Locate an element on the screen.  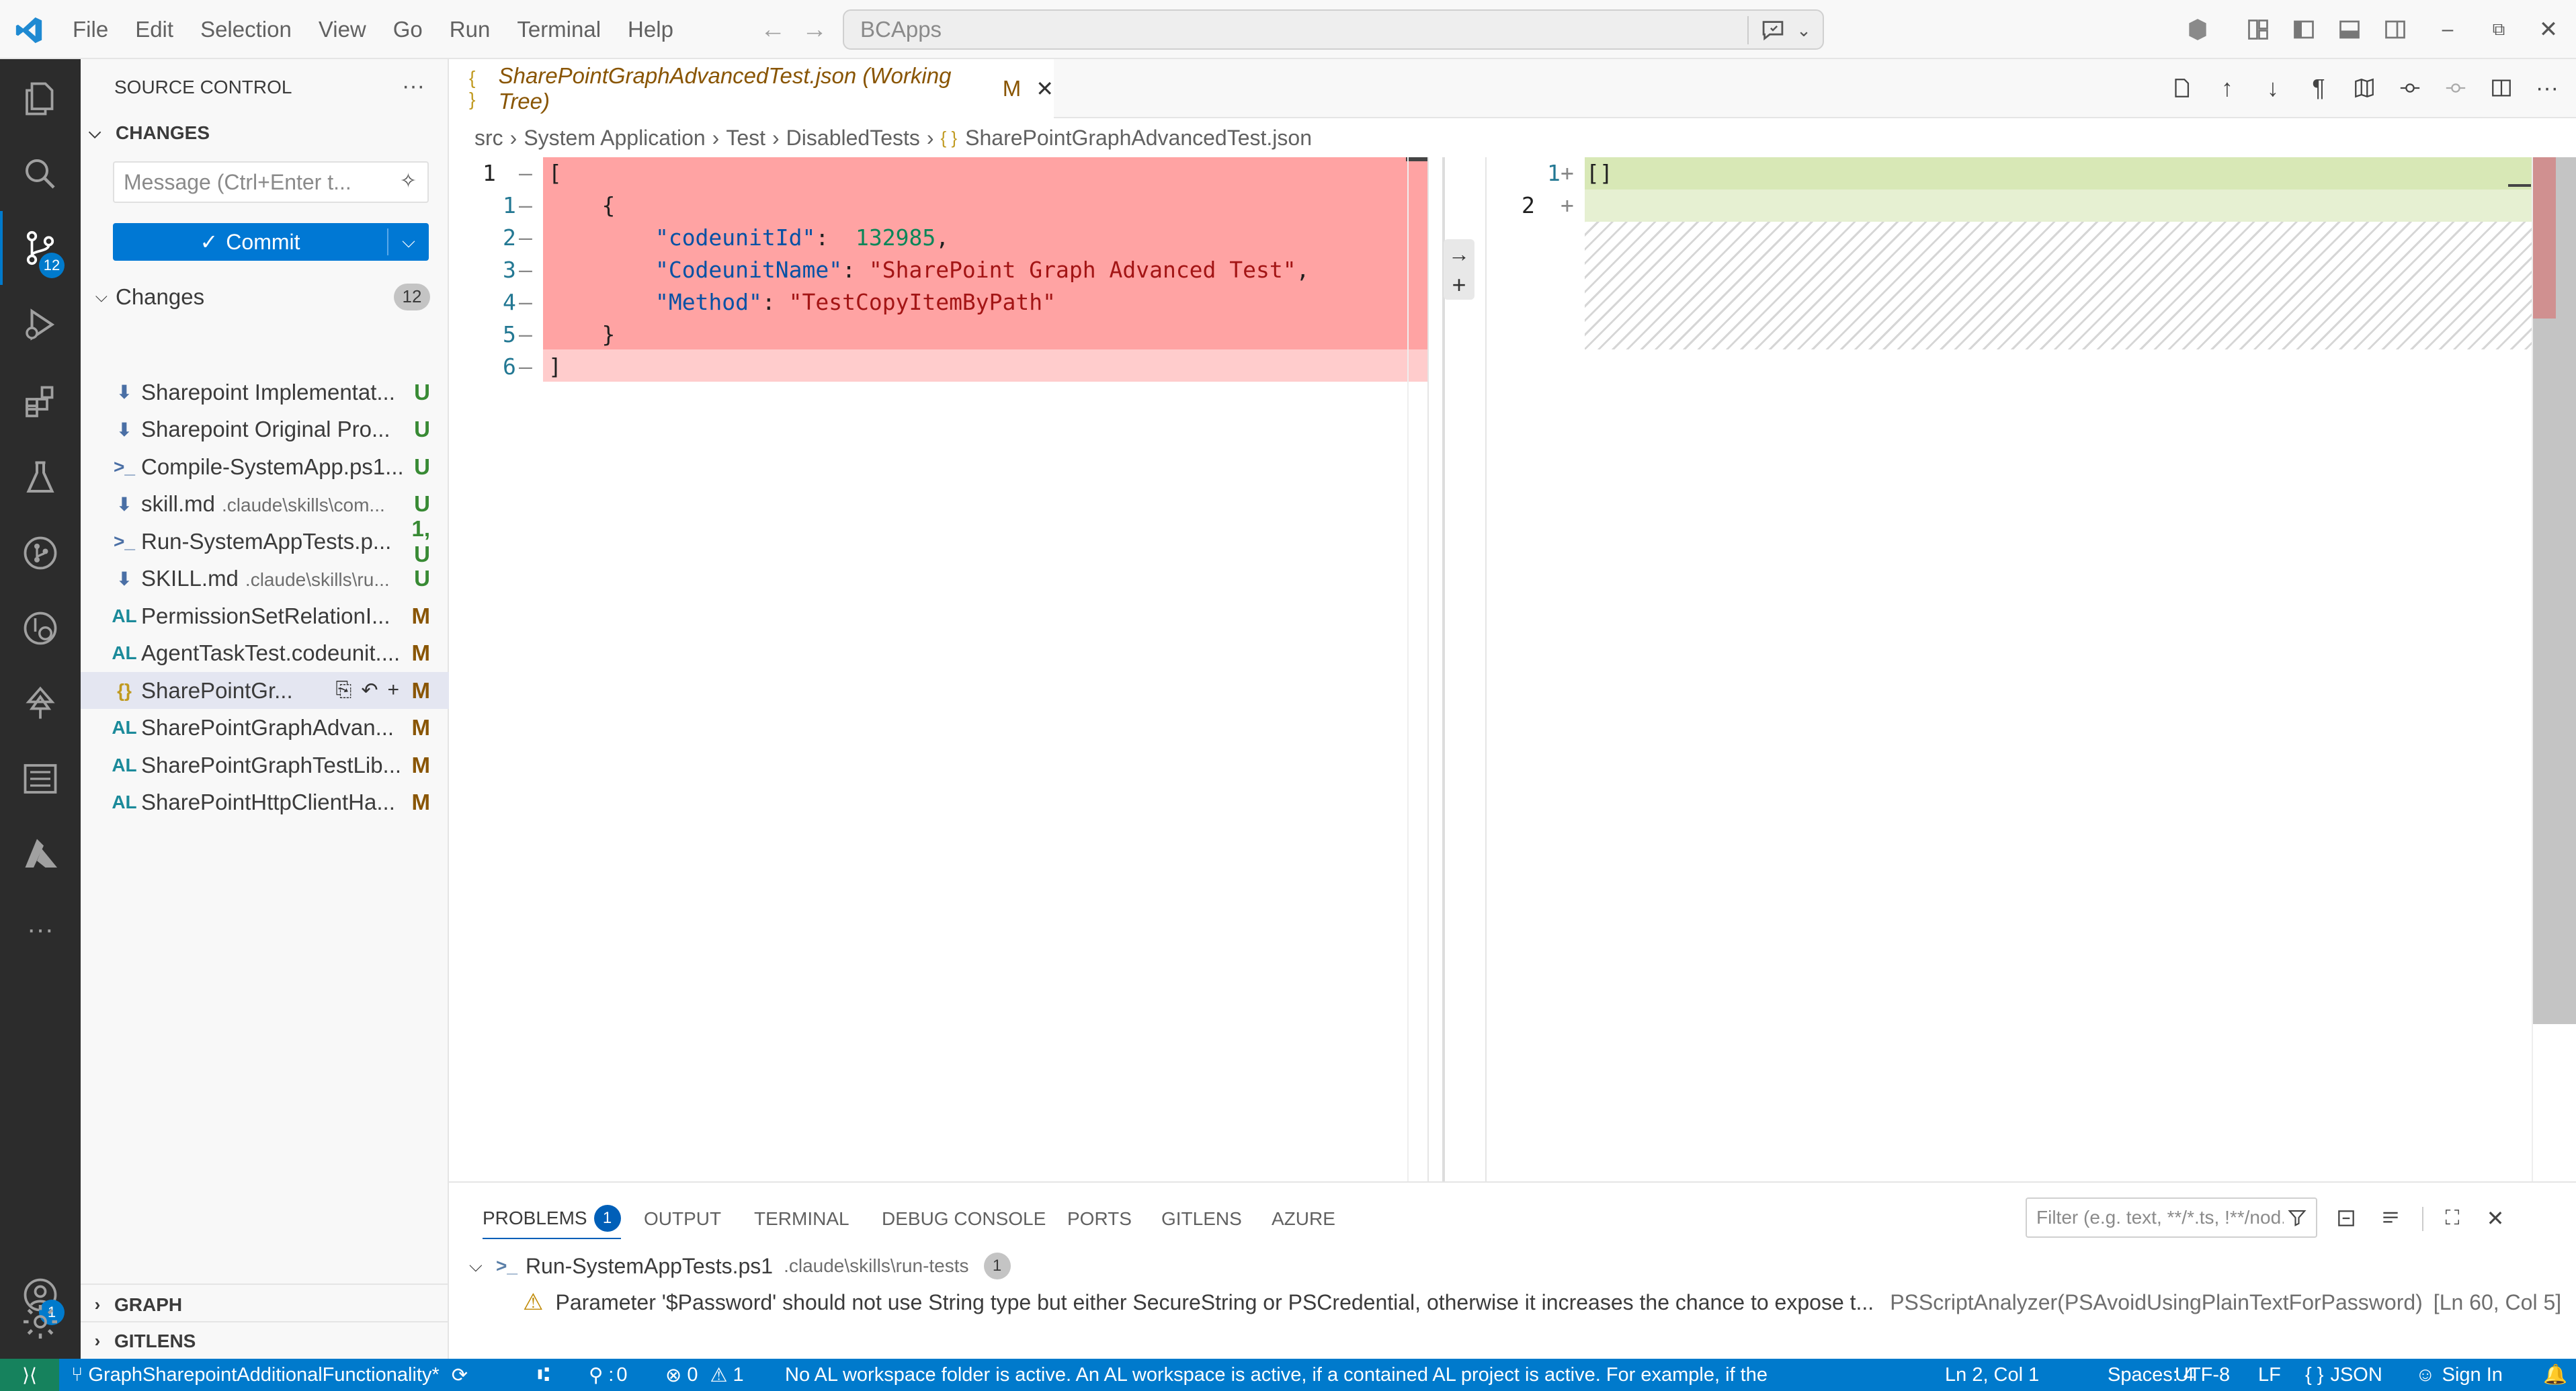
chevron-down-icon: ⌄ is located at coordinates (1804, 31).